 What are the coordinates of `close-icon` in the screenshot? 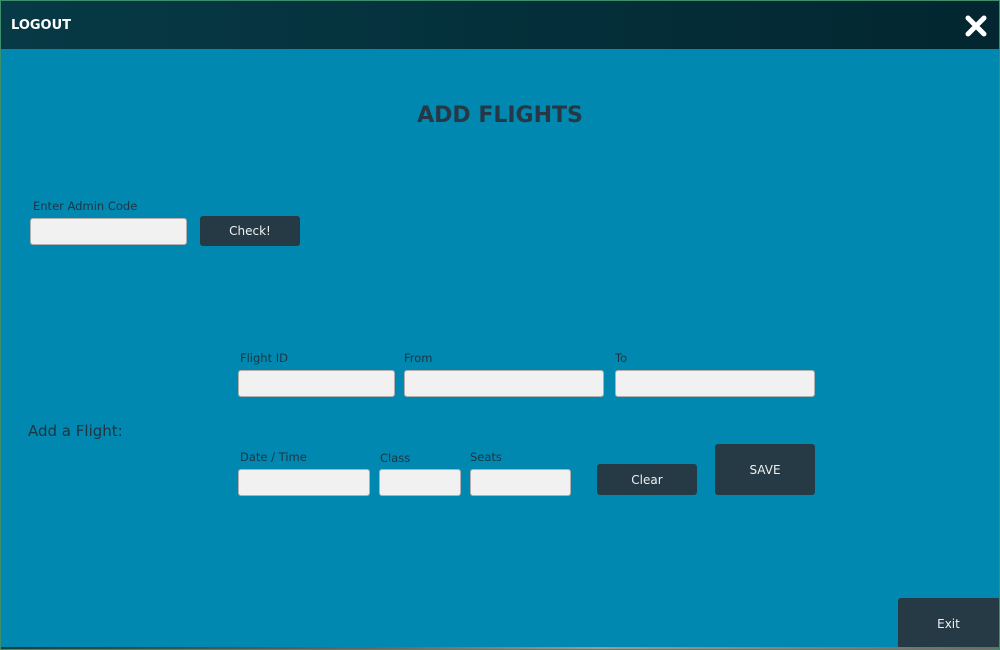 It's located at (976, 26).